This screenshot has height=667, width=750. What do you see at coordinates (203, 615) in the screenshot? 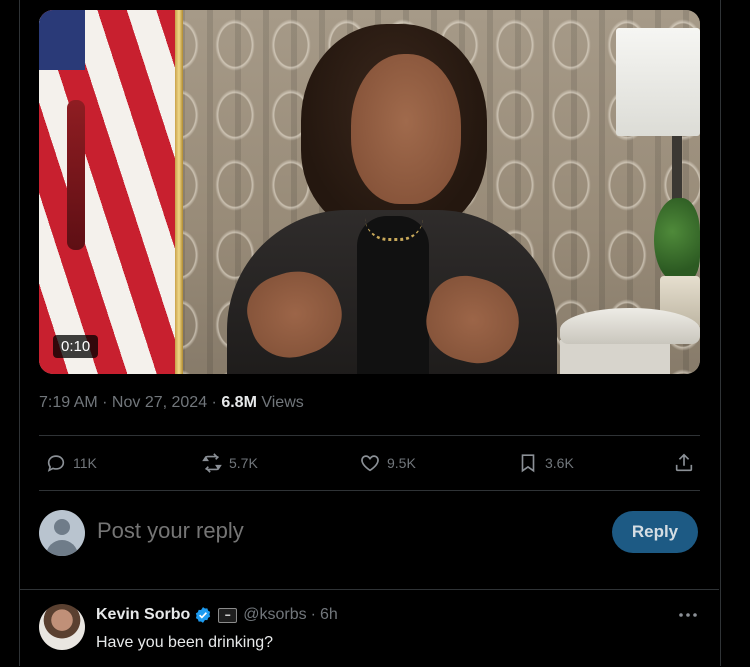
I see `verified-badge-icon` at bounding box center [203, 615].